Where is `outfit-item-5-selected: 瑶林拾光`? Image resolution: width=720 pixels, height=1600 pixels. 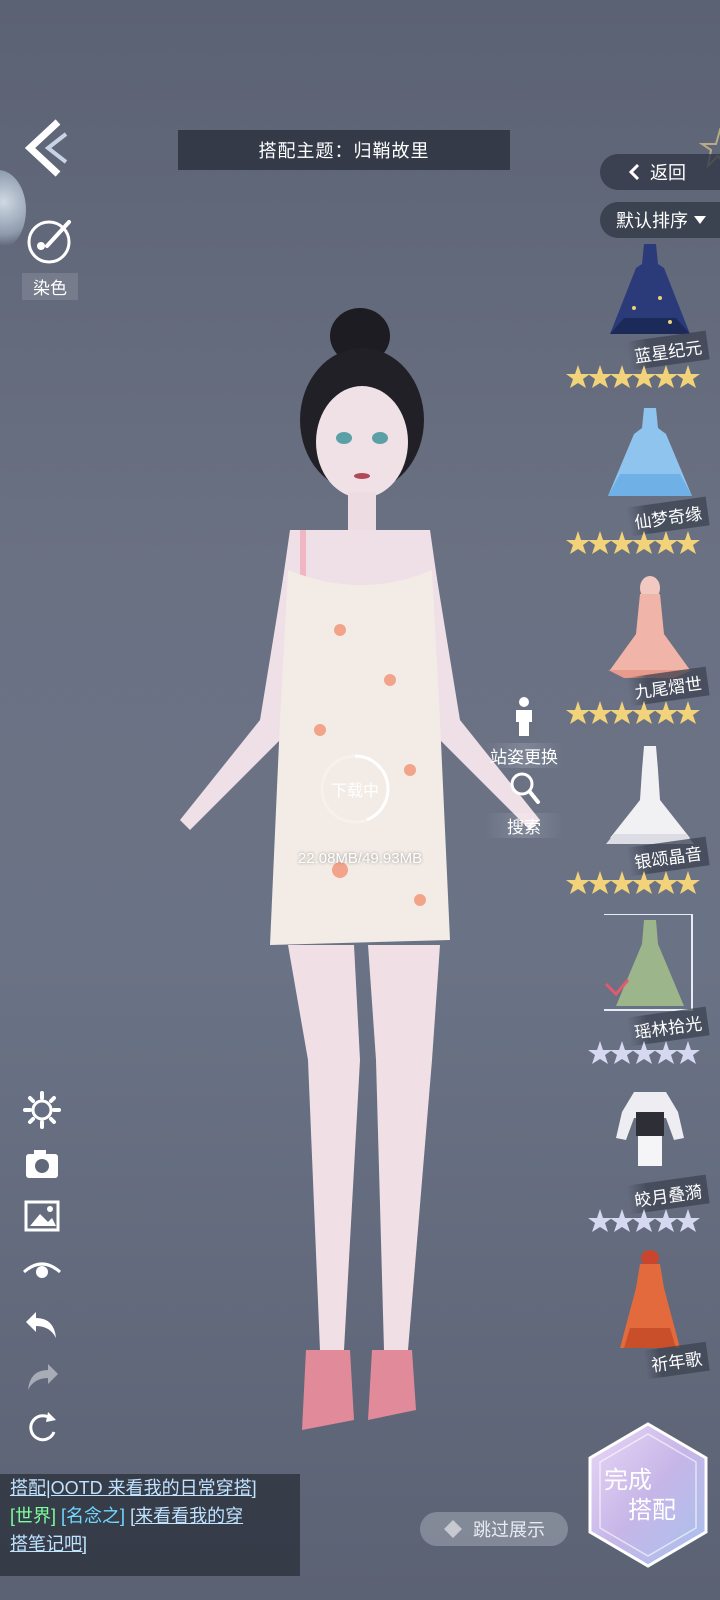
outfit-item-5-selected: 瑶林拾光 is located at coordinates (643, 999).